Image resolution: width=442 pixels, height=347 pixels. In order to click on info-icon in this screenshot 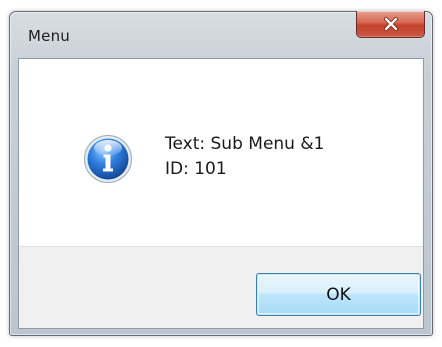, I will do `click(108, 159)`.